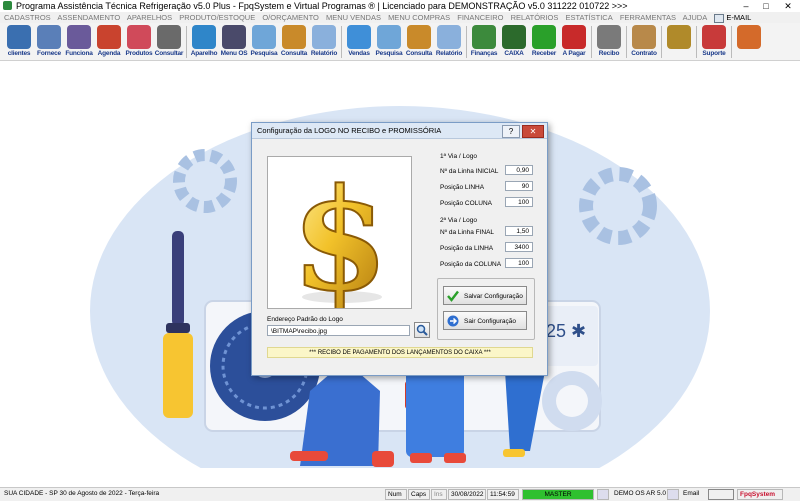  What do you see at coordinates (519, 186) in the screenshot?
I see `via1-position-line-input: 90` at bounding box center [519, 186].